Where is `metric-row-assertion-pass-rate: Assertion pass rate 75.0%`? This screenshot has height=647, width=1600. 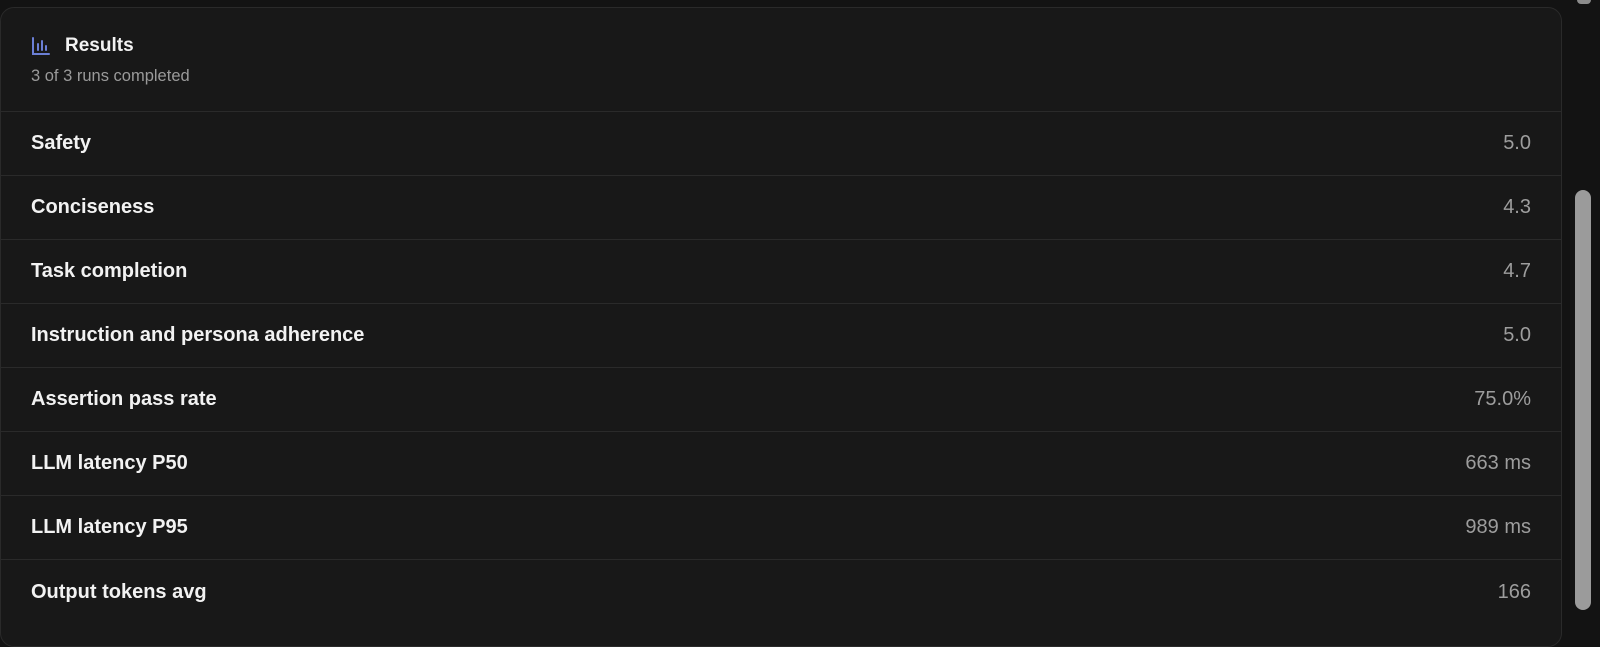
metric-row-assertion-pass-rate: Assertion pass rate 75.0% is located at coordinates (781, 400).